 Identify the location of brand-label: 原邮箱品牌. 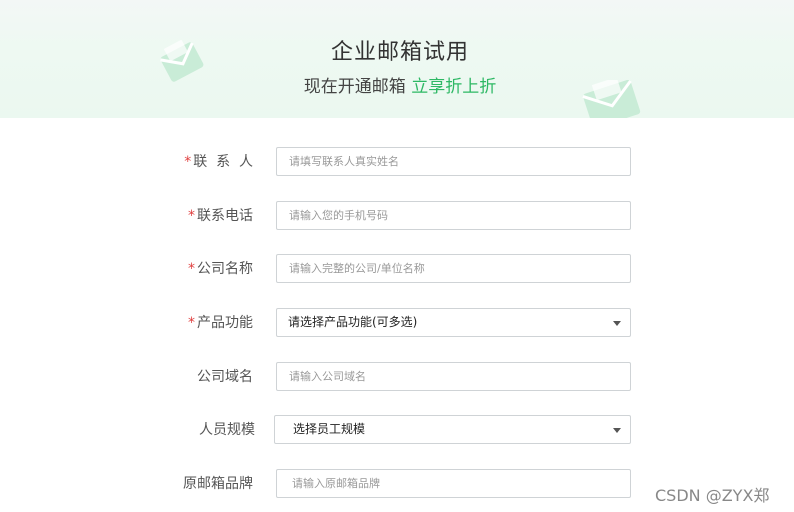
(218, 483).